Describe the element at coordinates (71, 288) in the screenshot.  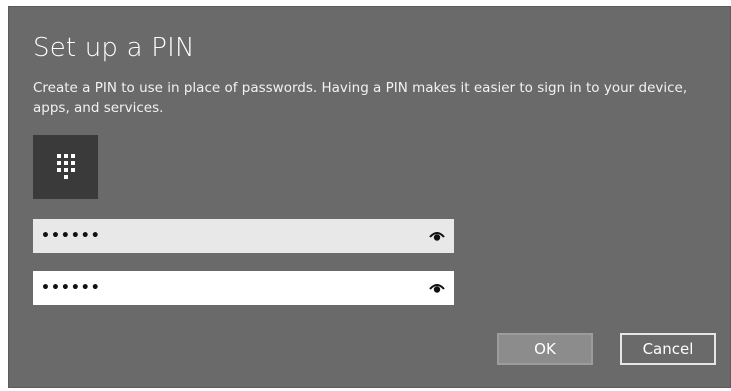
I see `confirm-pin-value: ••••••` at that location.